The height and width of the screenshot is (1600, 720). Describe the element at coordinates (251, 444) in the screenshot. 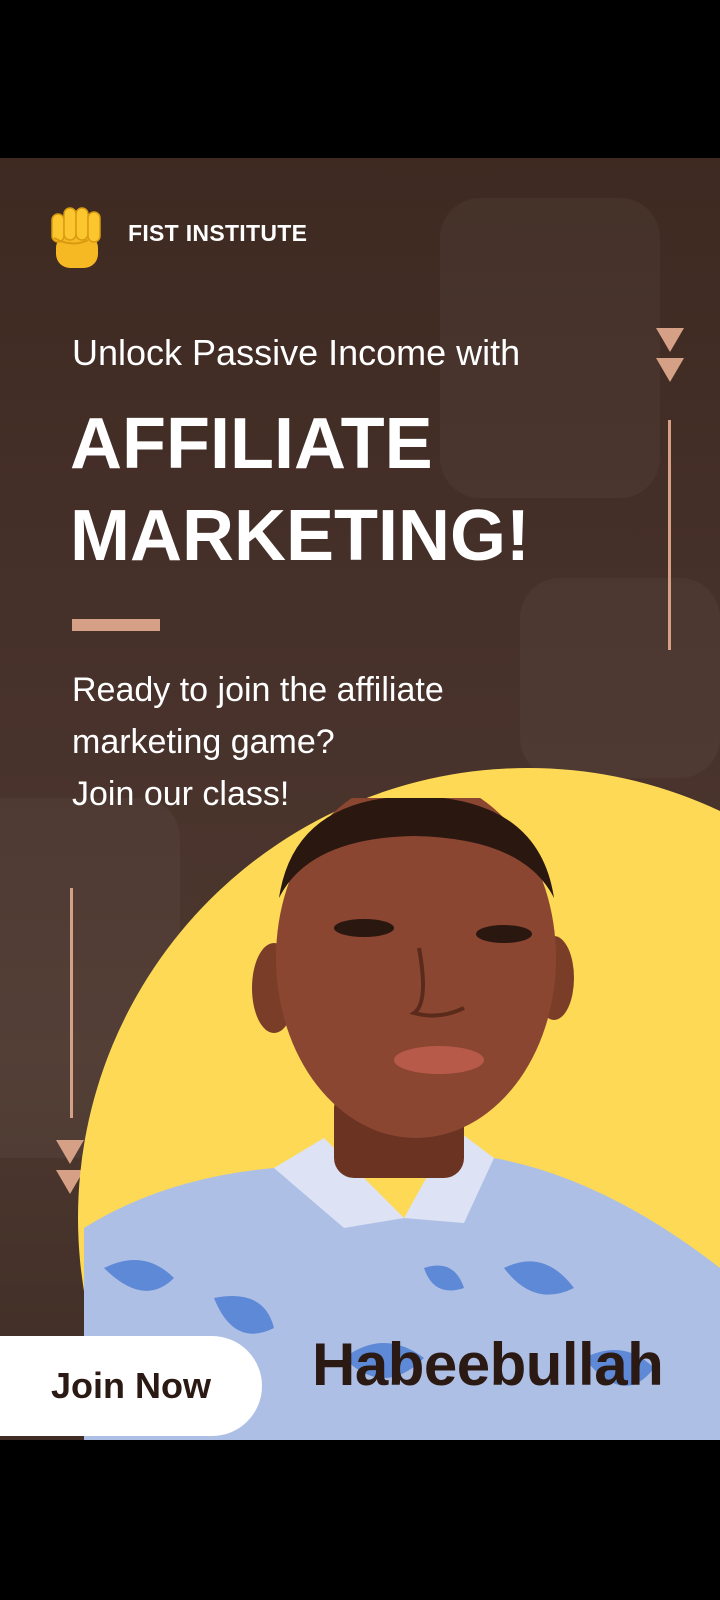

I see `headline-line: AFFILIATE` at that location.